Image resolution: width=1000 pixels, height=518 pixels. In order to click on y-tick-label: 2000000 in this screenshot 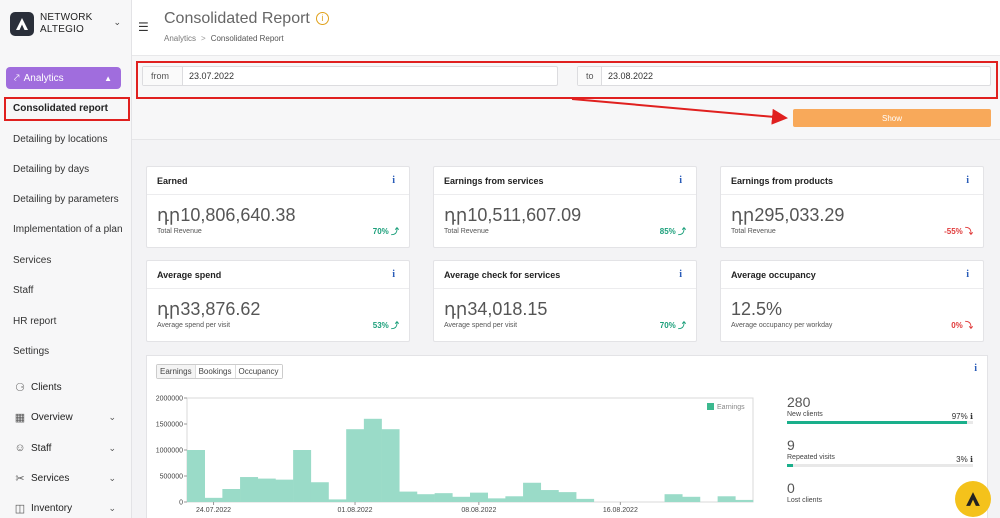, I will do `click(169, 399)`.